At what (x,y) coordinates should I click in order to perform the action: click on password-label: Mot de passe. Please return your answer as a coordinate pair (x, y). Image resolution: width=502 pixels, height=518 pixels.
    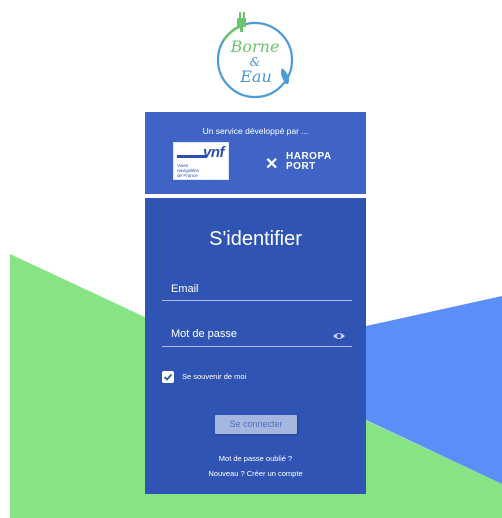
    Looking at the image, I should click on (204, 334).